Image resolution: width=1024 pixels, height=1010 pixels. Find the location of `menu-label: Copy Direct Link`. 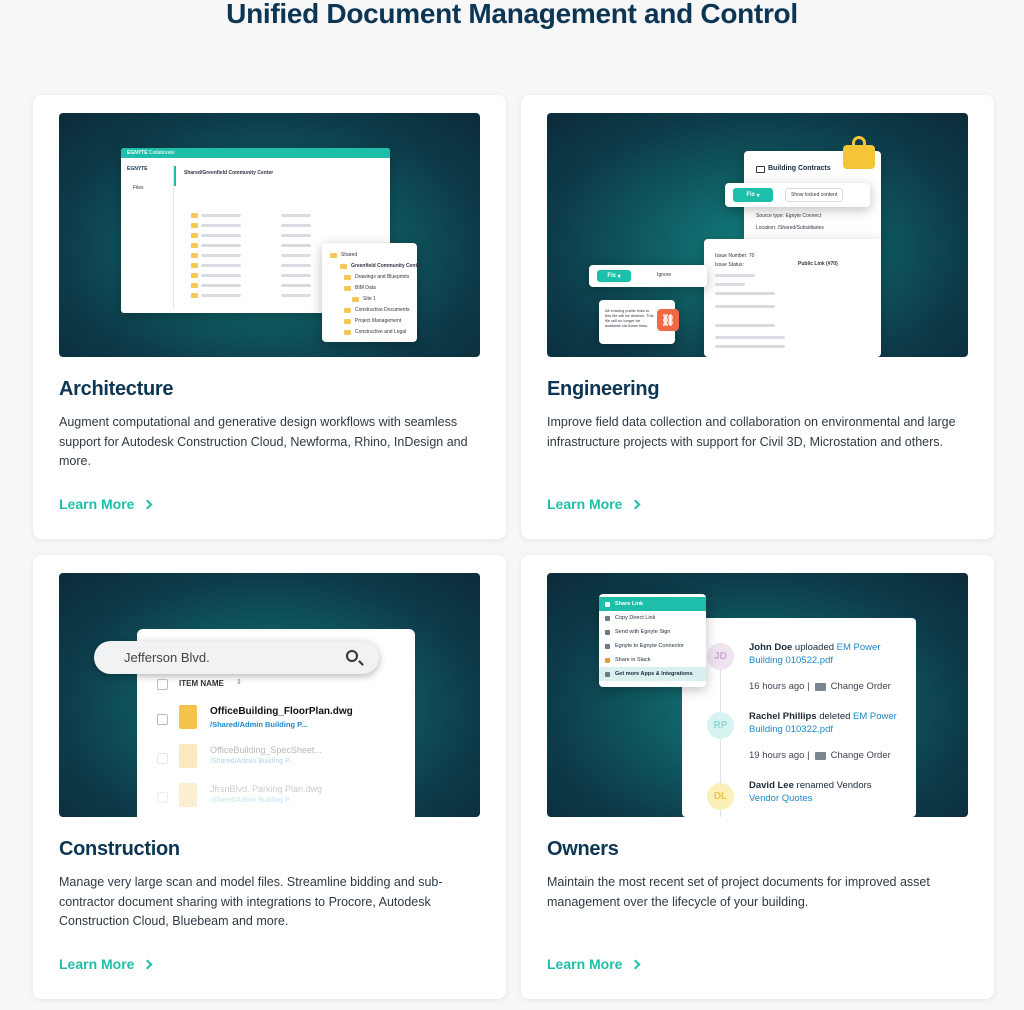

menu-label: Copy Direct Link is located at coordinates (635, 618).